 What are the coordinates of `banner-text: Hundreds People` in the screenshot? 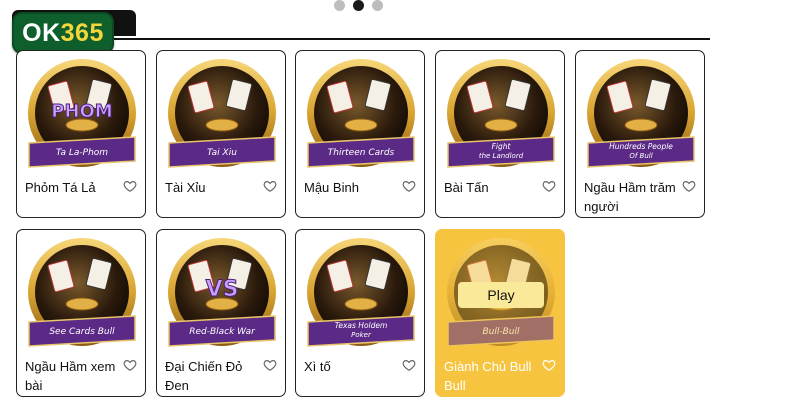 It's located at (641, 146).